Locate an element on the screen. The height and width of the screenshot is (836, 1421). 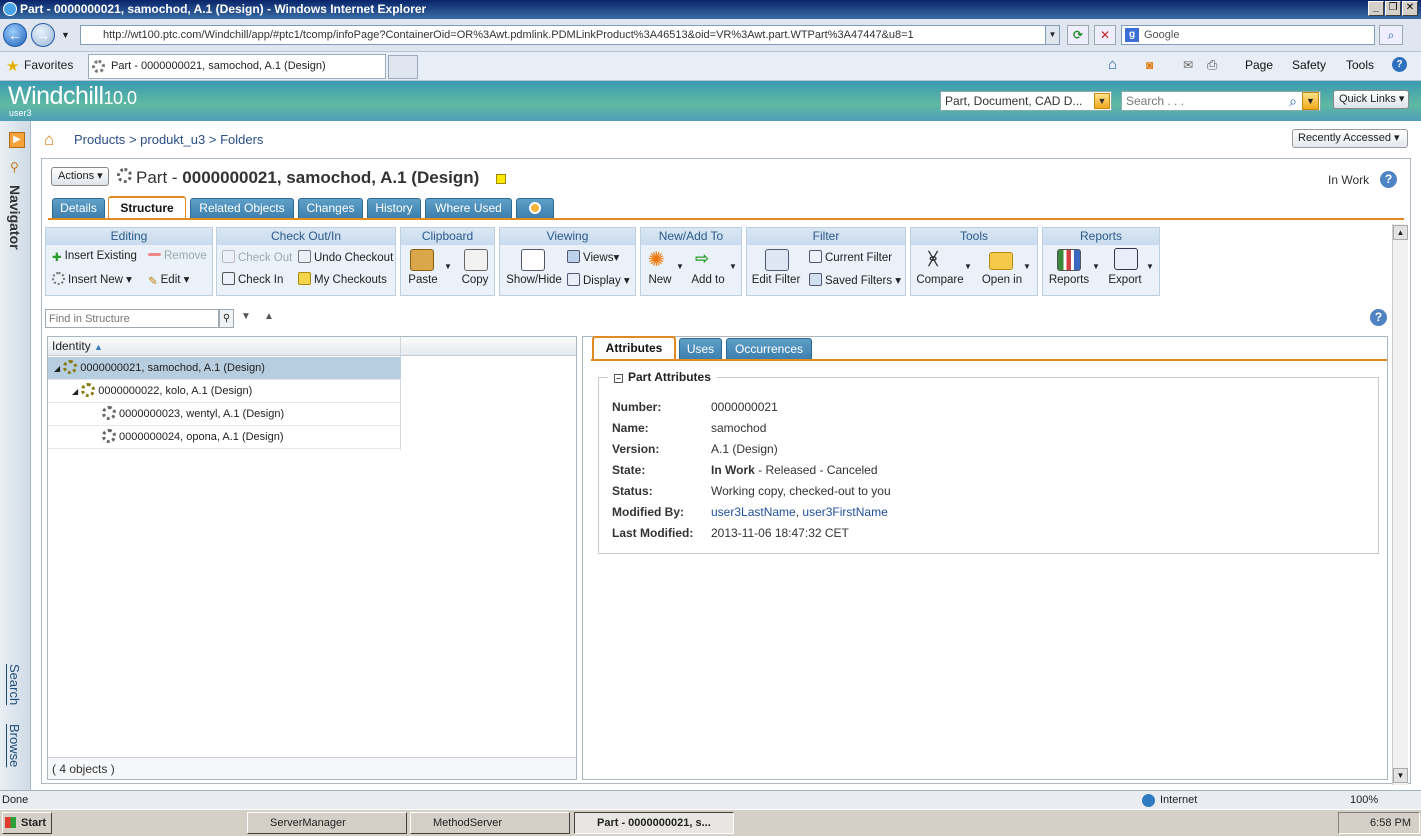
tree-row: ◢ 0000000022, kolo, A.1 (Design) is located at coordinates (224, 391).